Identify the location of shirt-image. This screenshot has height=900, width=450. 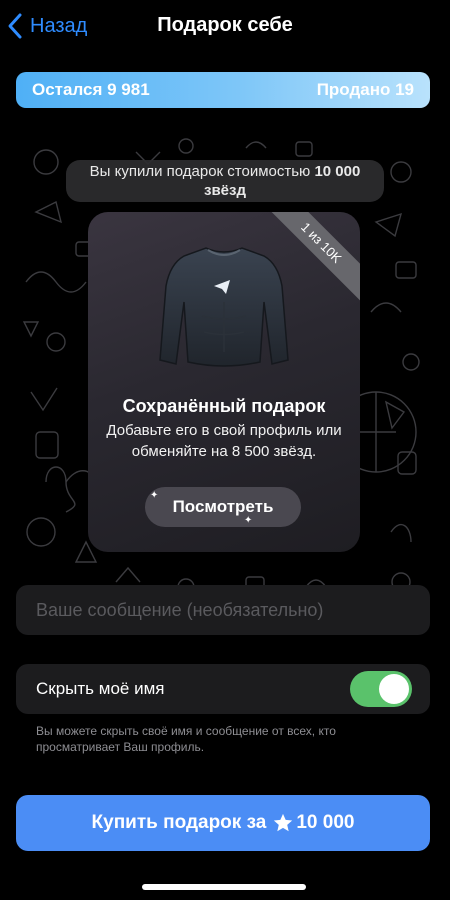
(224, 307).